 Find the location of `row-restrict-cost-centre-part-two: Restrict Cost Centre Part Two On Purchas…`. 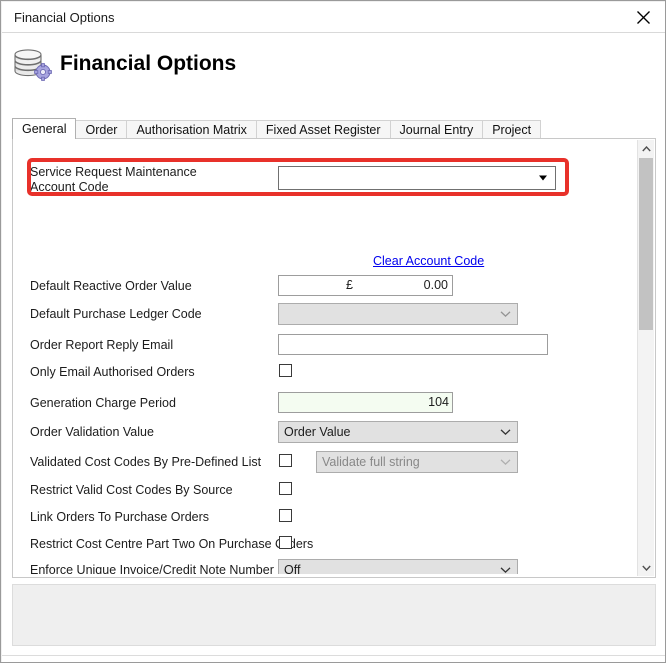

row-restrict-cost-centre-part-two: Restrict Cost Centre Part Two On Purchas… is located at coordinates (324, 546).